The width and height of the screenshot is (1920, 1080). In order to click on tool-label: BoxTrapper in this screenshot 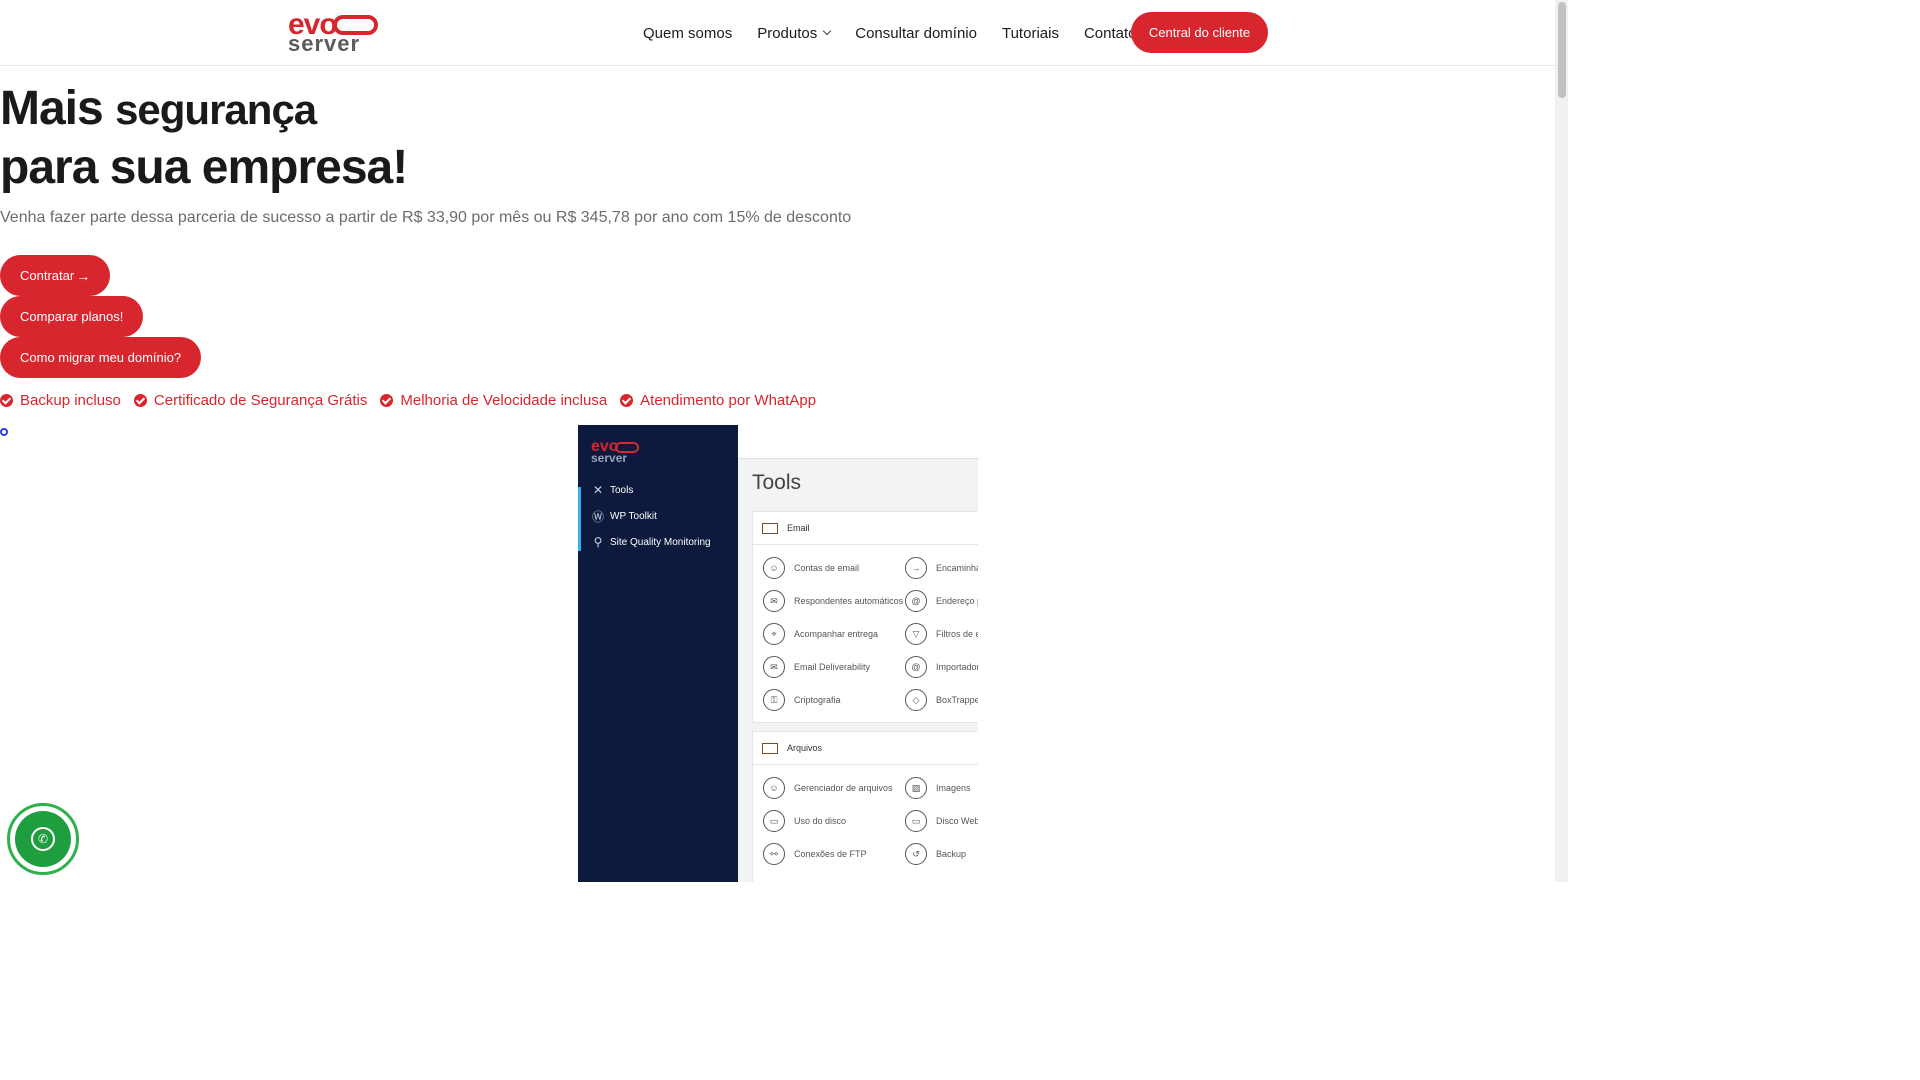, I will do `click(957, 700)`.